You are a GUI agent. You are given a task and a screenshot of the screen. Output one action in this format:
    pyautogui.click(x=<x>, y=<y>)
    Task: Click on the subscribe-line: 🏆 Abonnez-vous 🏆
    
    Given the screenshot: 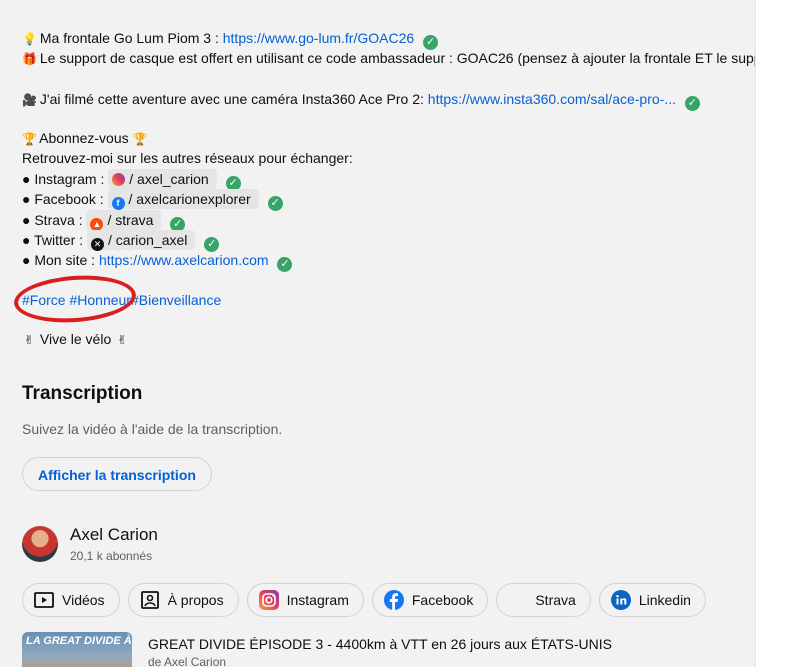 What is the action you would take?
    pyautogui.click(x=84, y=138)
    